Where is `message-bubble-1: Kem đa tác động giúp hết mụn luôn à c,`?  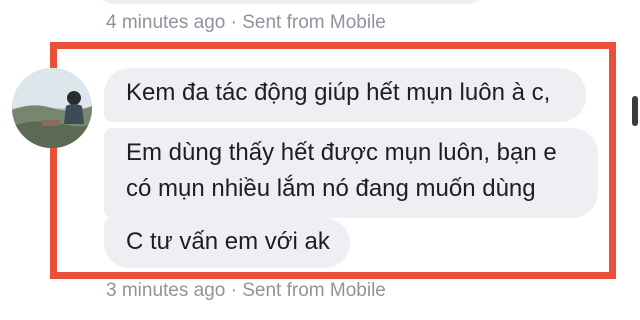
message-bubble-1: Kem đa tác động giúp hết mụn luôn à c, is located at coordinates (345, 95).